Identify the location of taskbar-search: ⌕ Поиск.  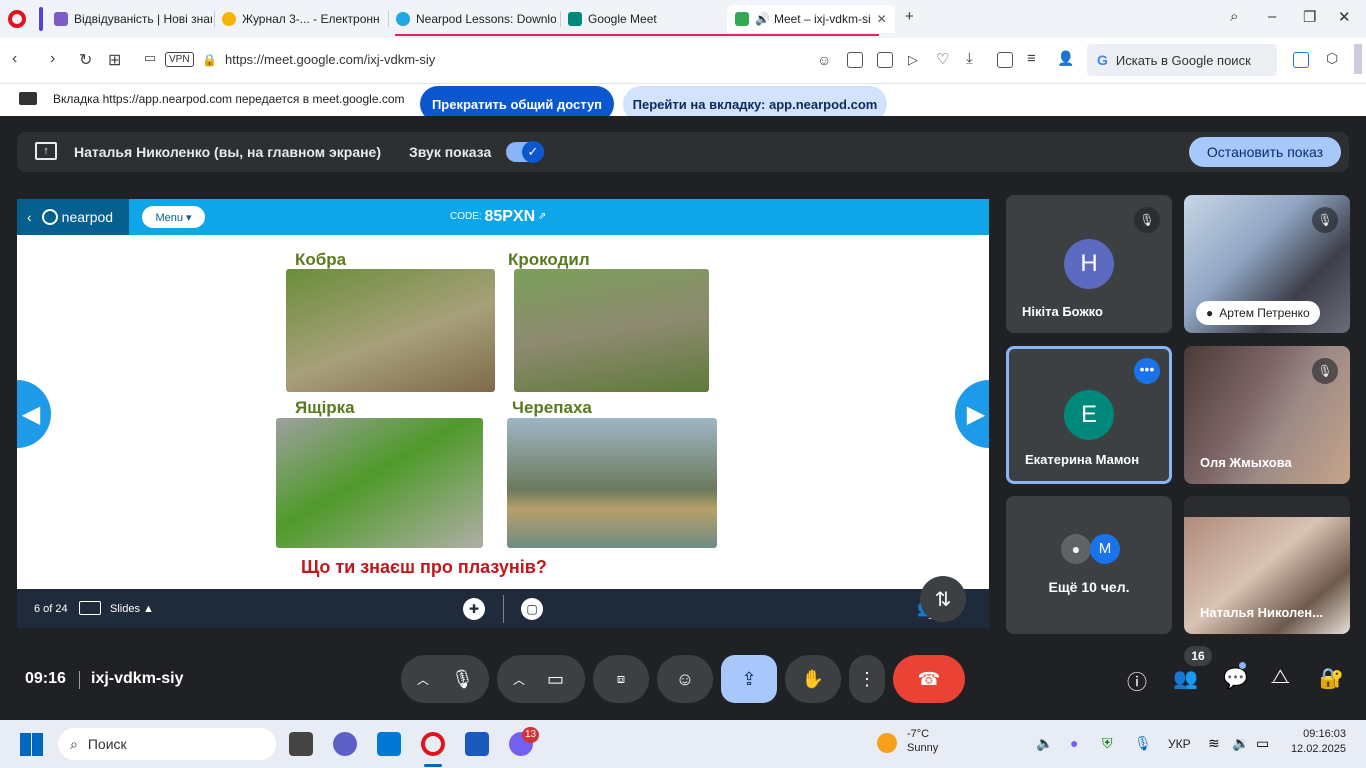
(167, 744).